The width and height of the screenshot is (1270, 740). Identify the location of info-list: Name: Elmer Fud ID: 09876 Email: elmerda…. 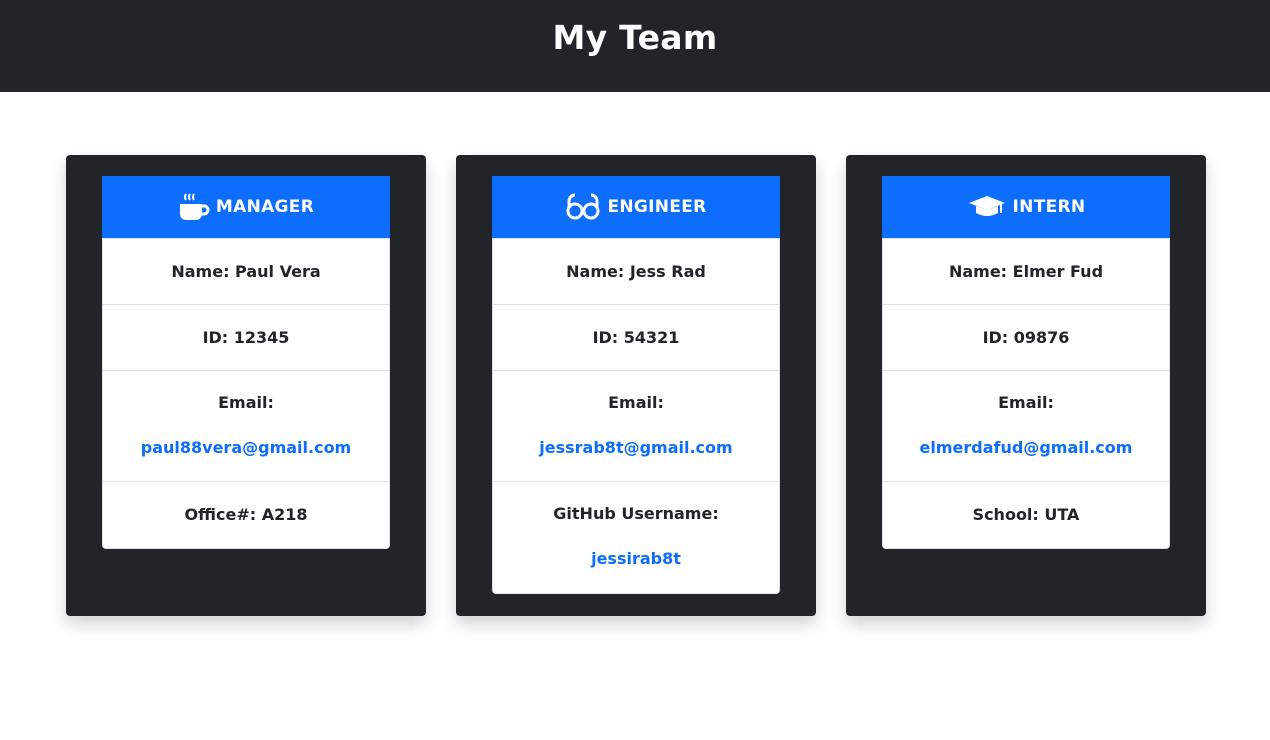
(1026, 393).